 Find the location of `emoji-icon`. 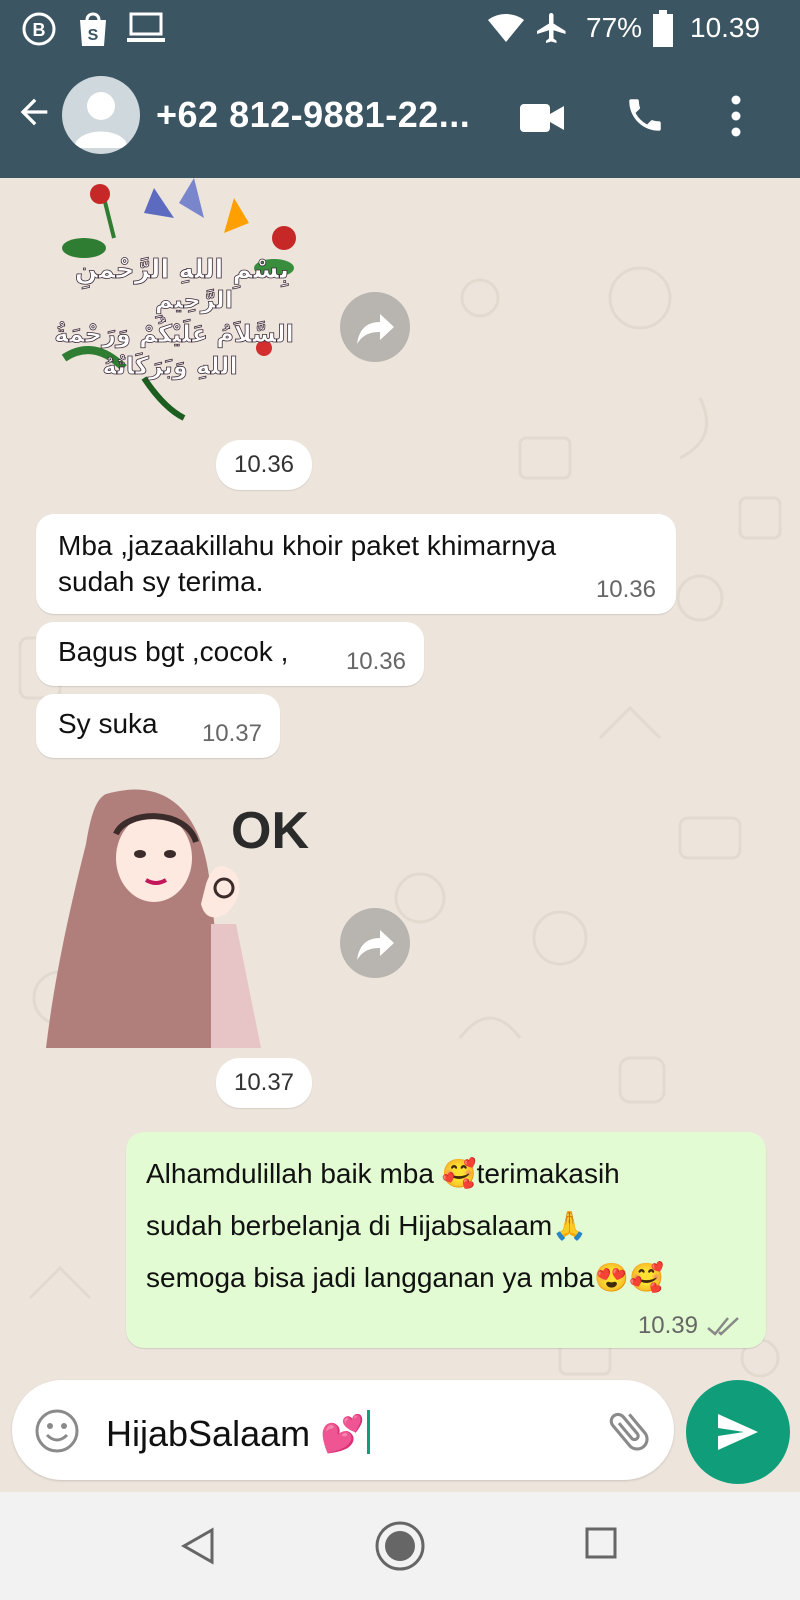

emoji-icon is located at coordinates (57, 1431).